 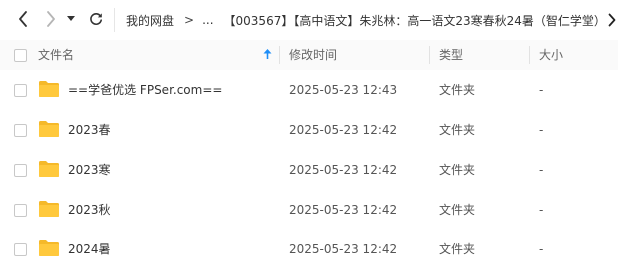 What do you see at coordinates (56, 55) in the screenshot?
I see `column-header-name: 文件名` at bounding box center [56, 55].